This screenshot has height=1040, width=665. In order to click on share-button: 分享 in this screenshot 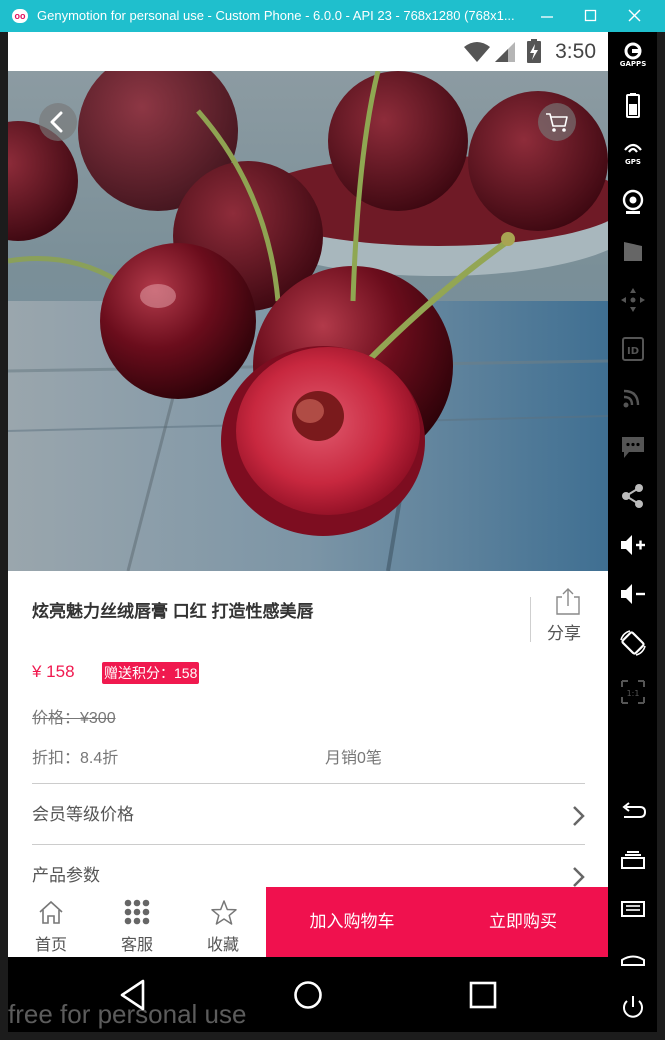, I will do `click(567, 617)`.